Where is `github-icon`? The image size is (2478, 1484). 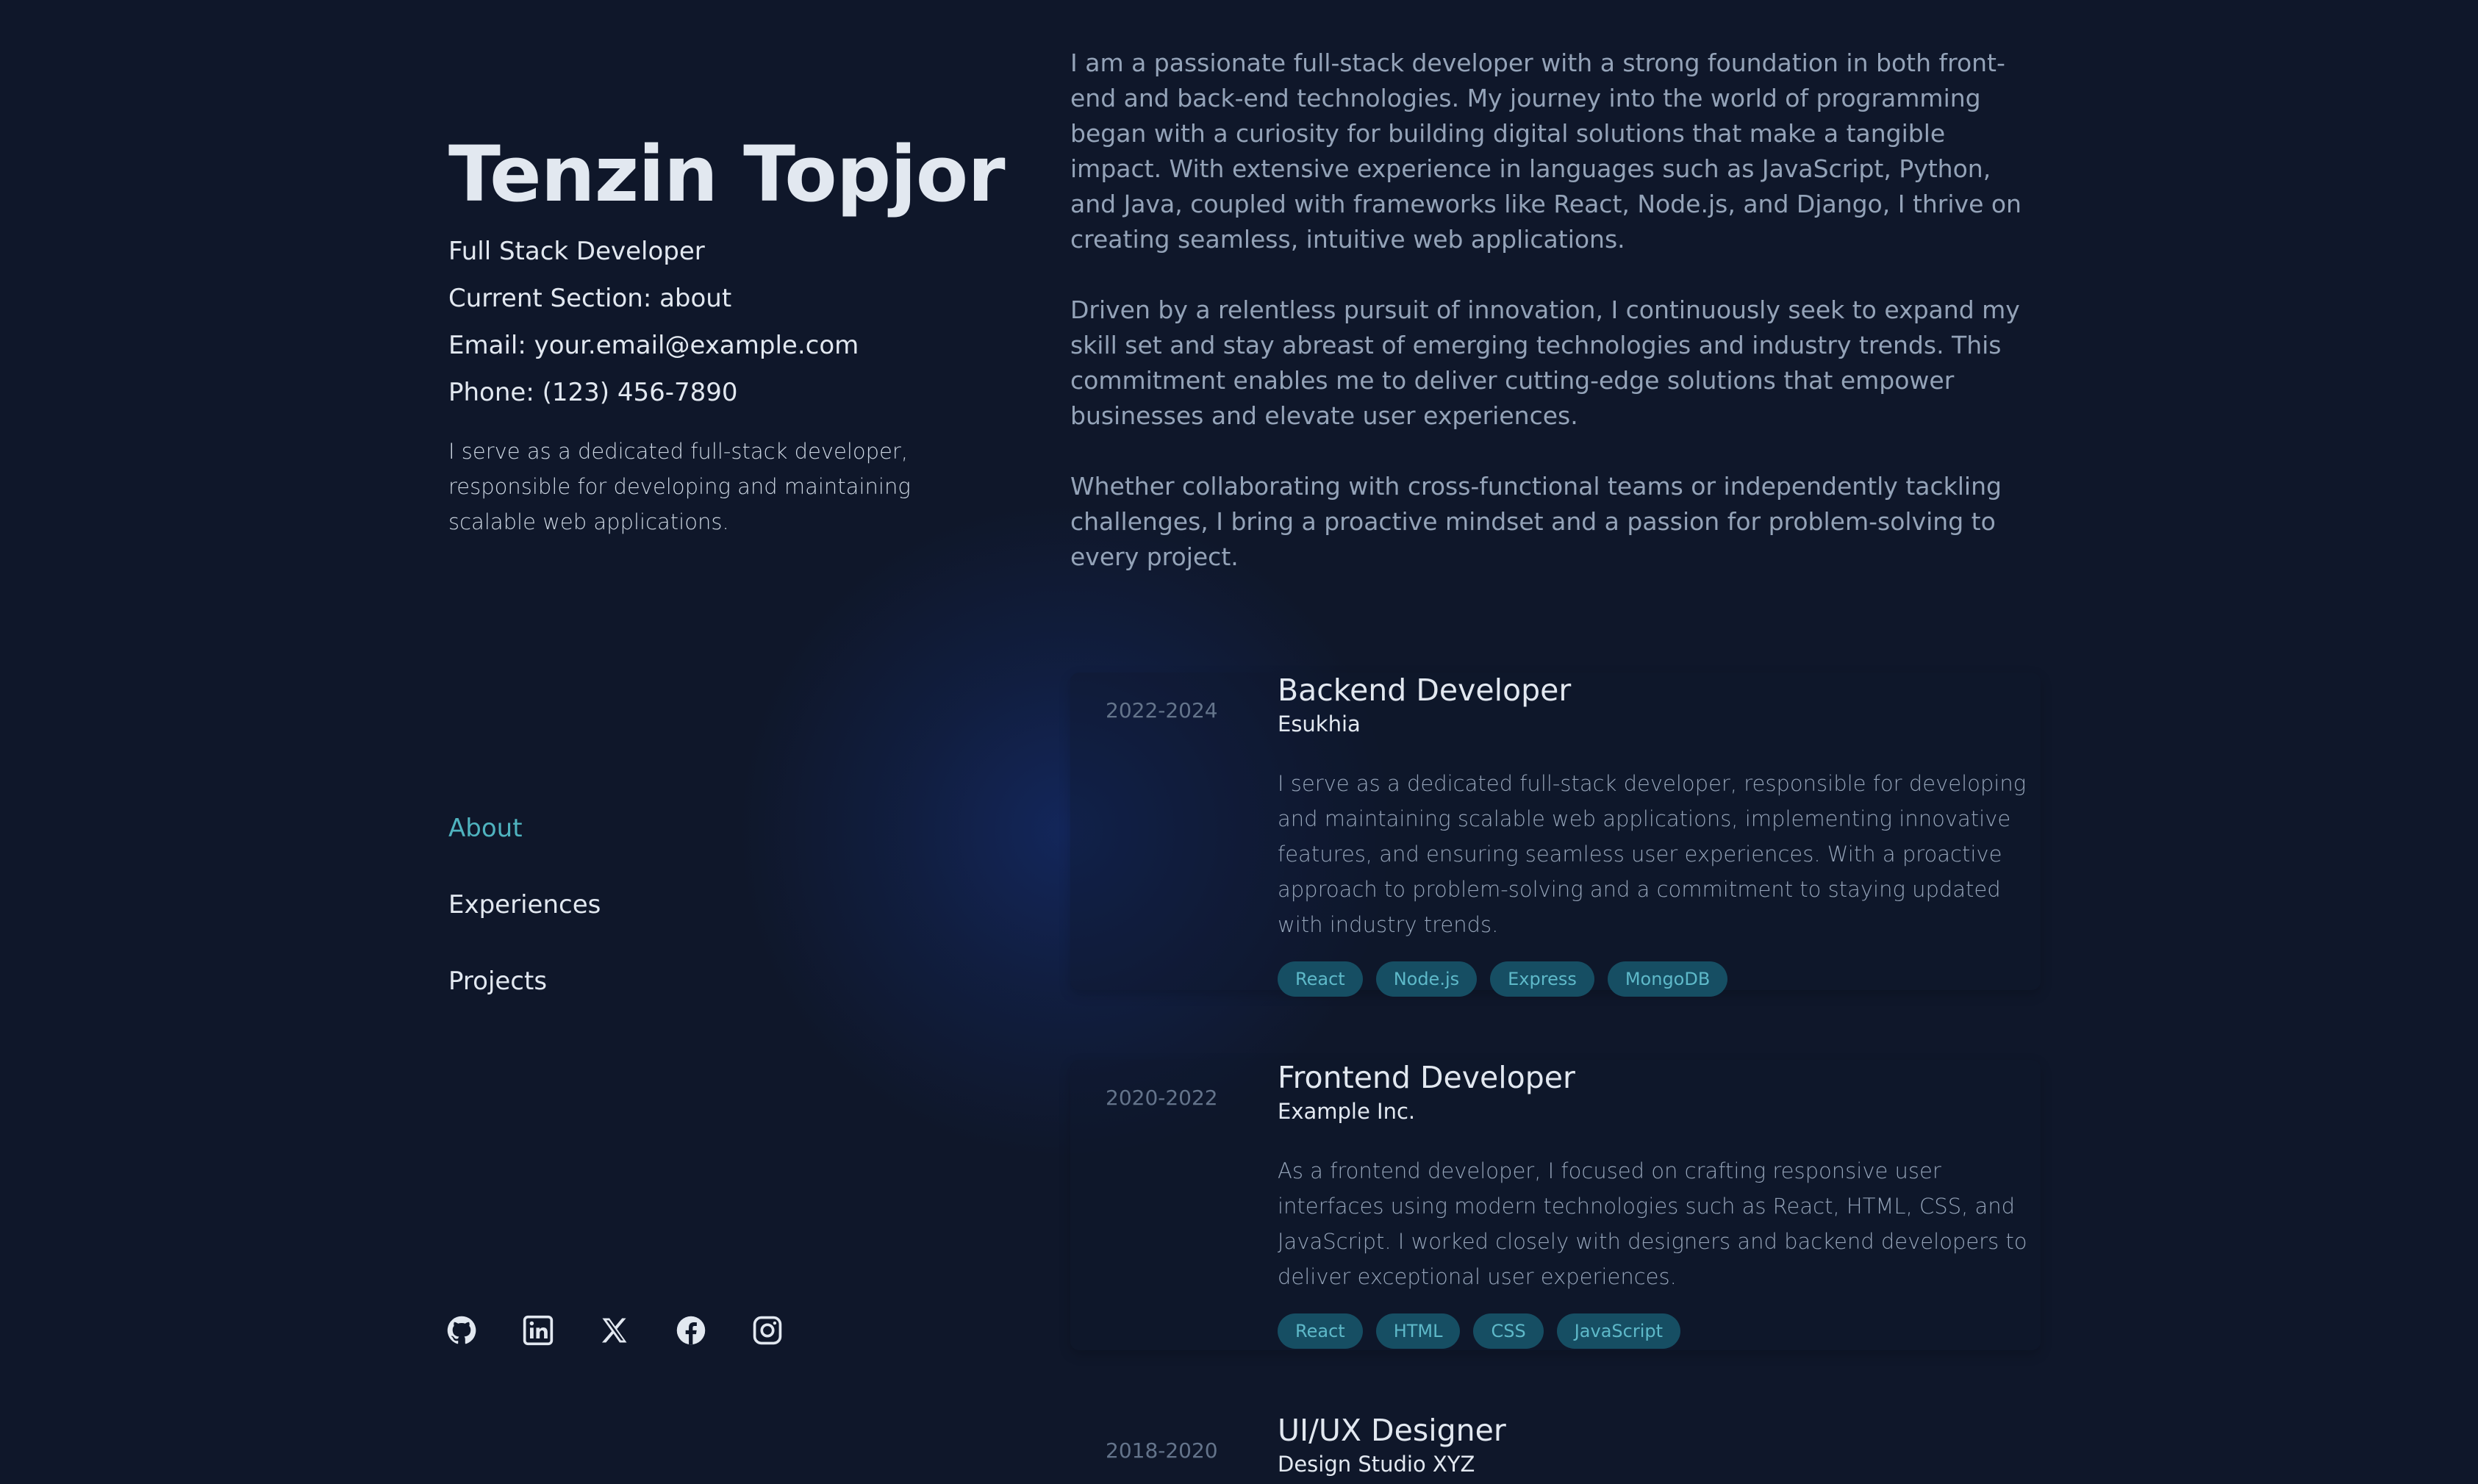
github-icon is located at coordinates (462, 1331).